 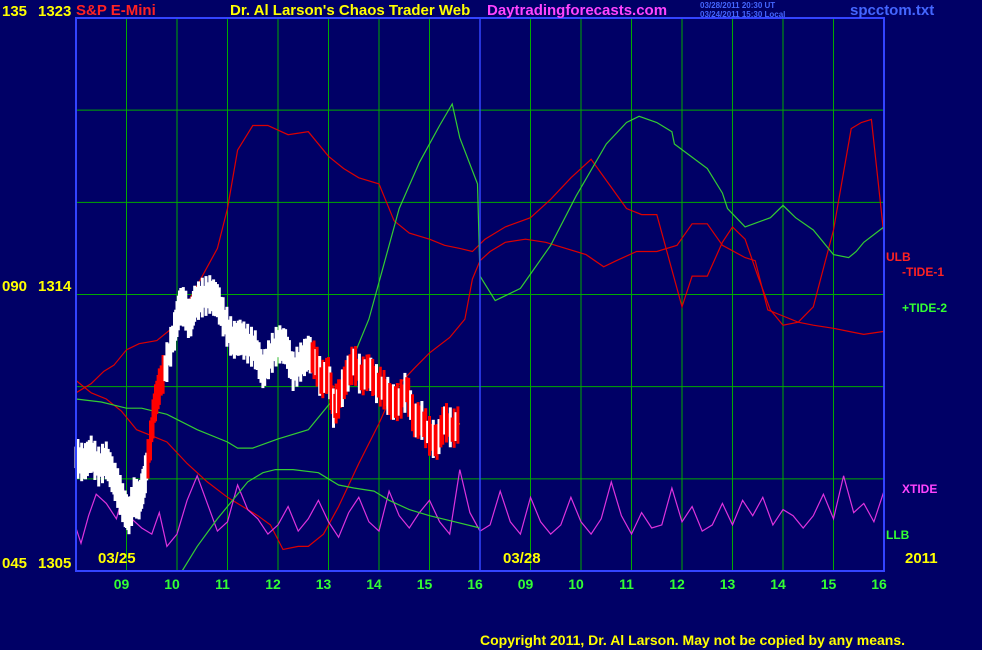 What do you see at coordinates (738, 5) in the screenshot?
I see `timestamp-ut: 03/28/2011 20:30 UT` at bounding box center [738, 5].